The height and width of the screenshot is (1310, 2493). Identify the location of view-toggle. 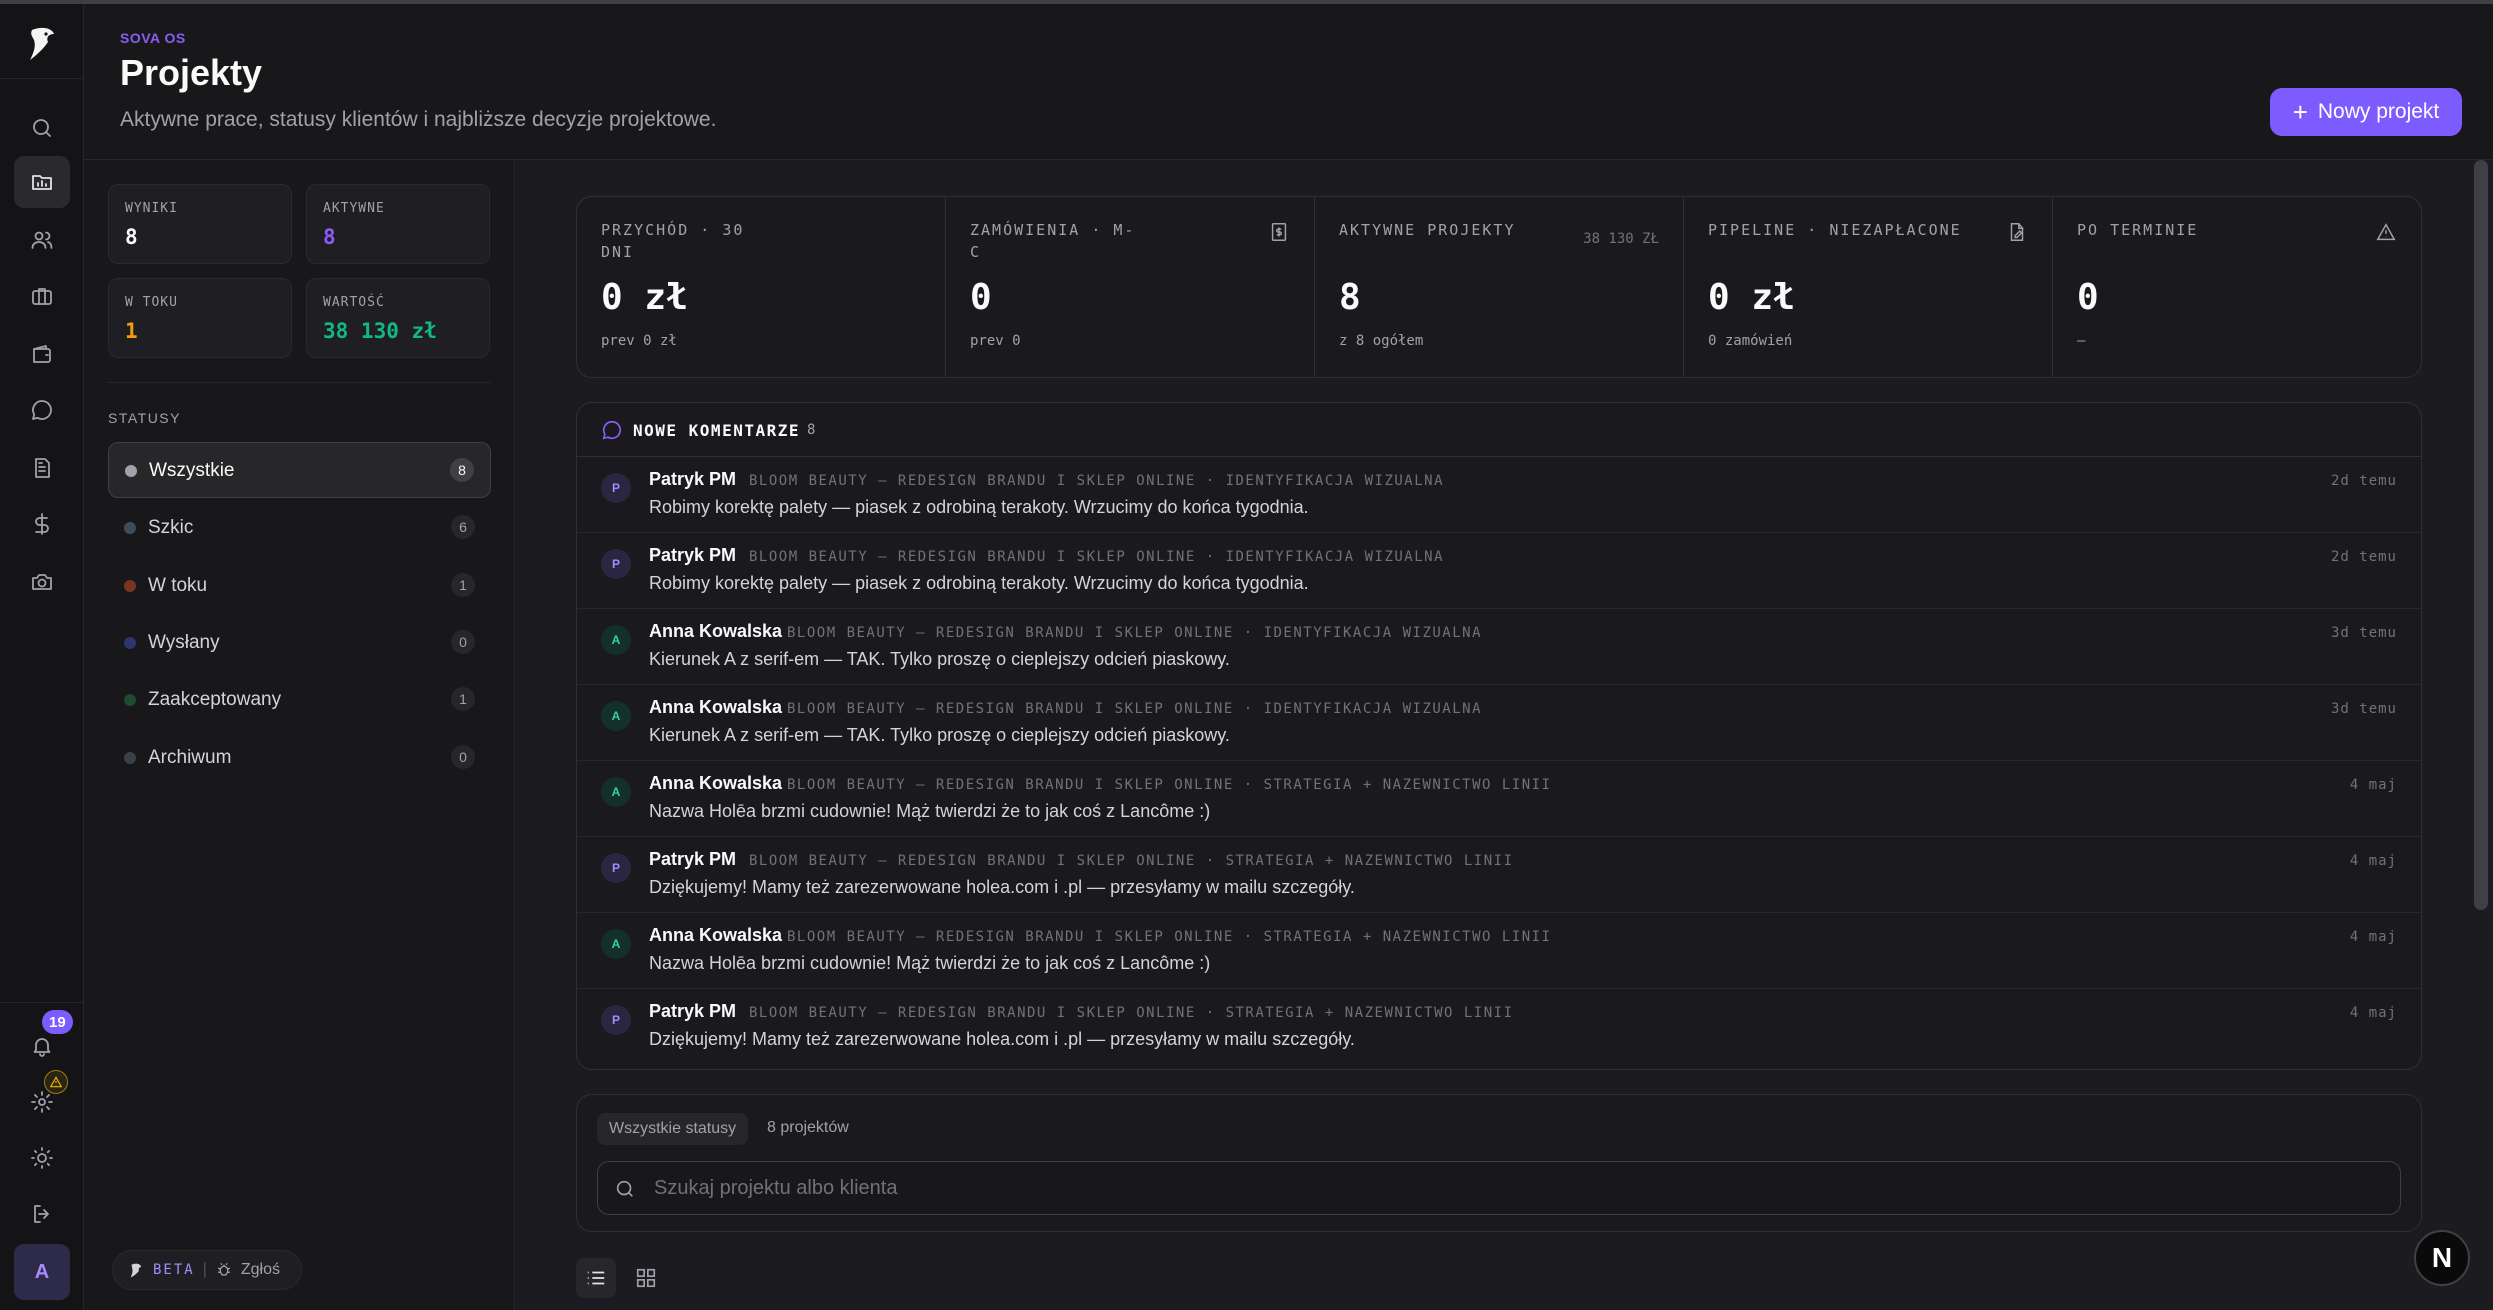
(621, 1278).